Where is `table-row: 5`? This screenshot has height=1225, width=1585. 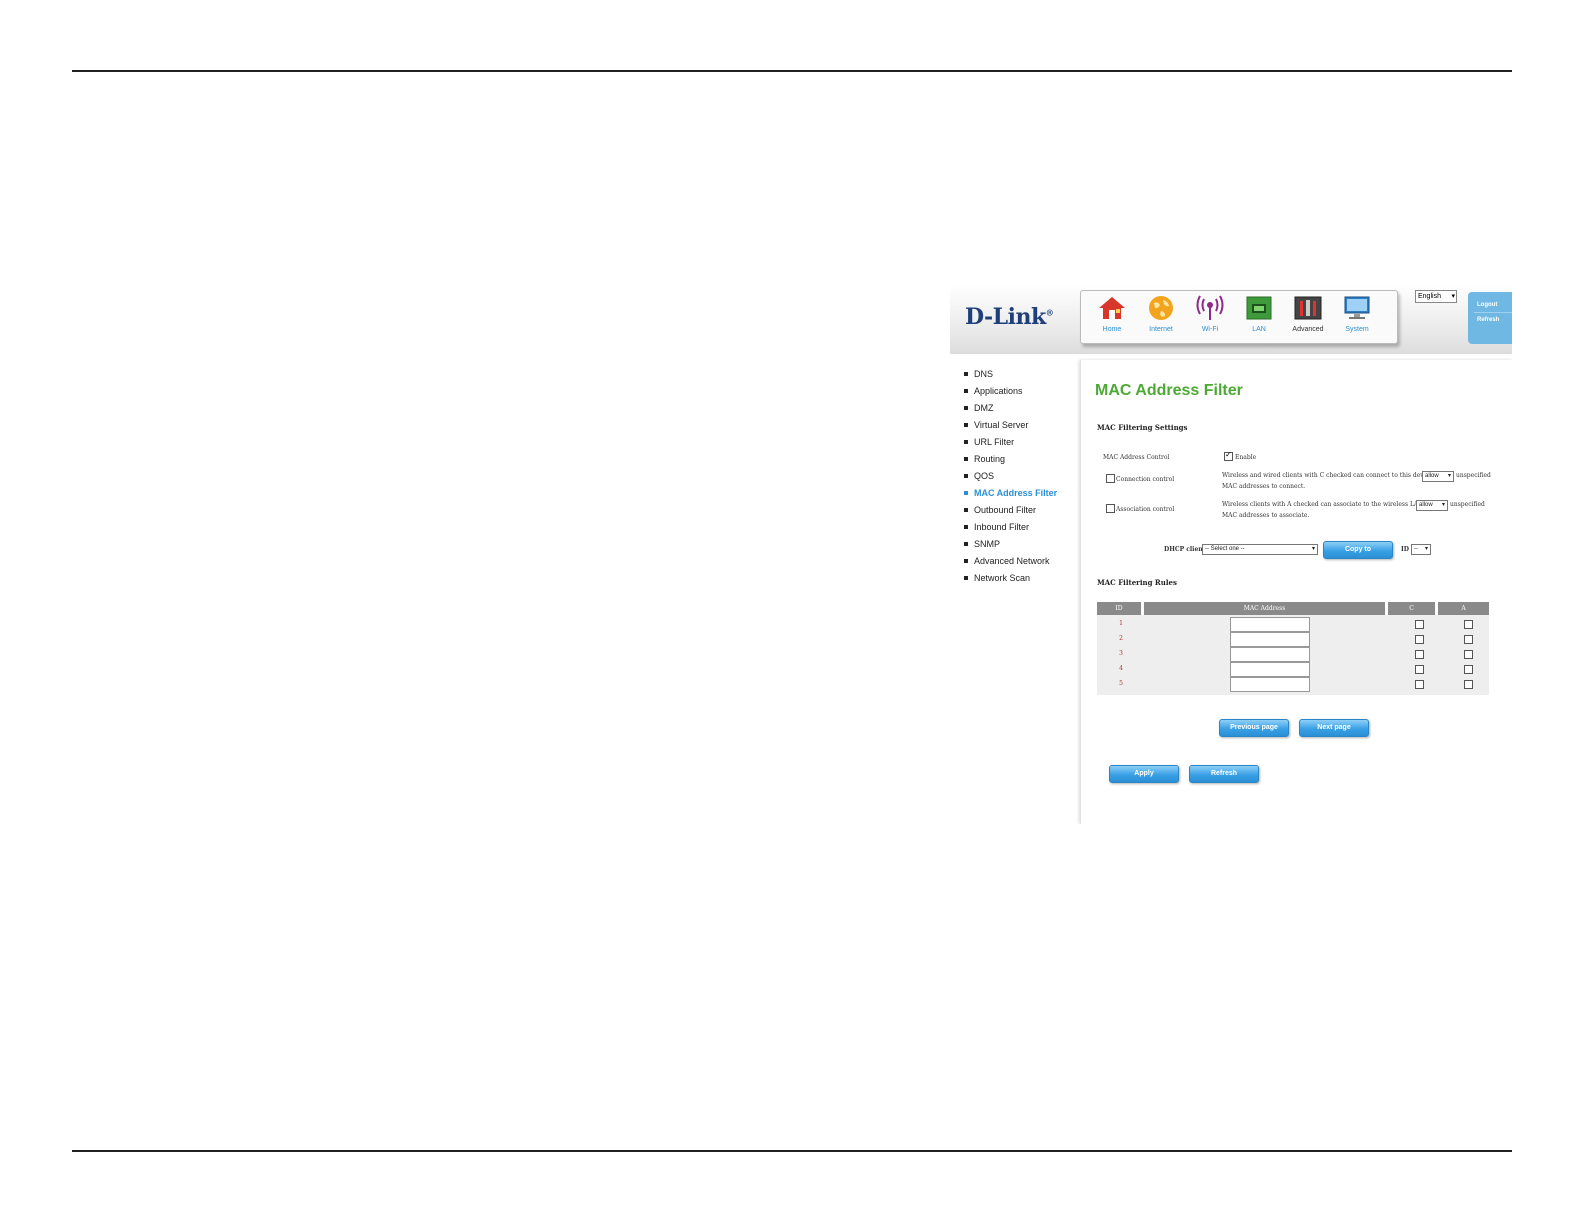
table-row: 5 is located at coordinates (1293, 684).